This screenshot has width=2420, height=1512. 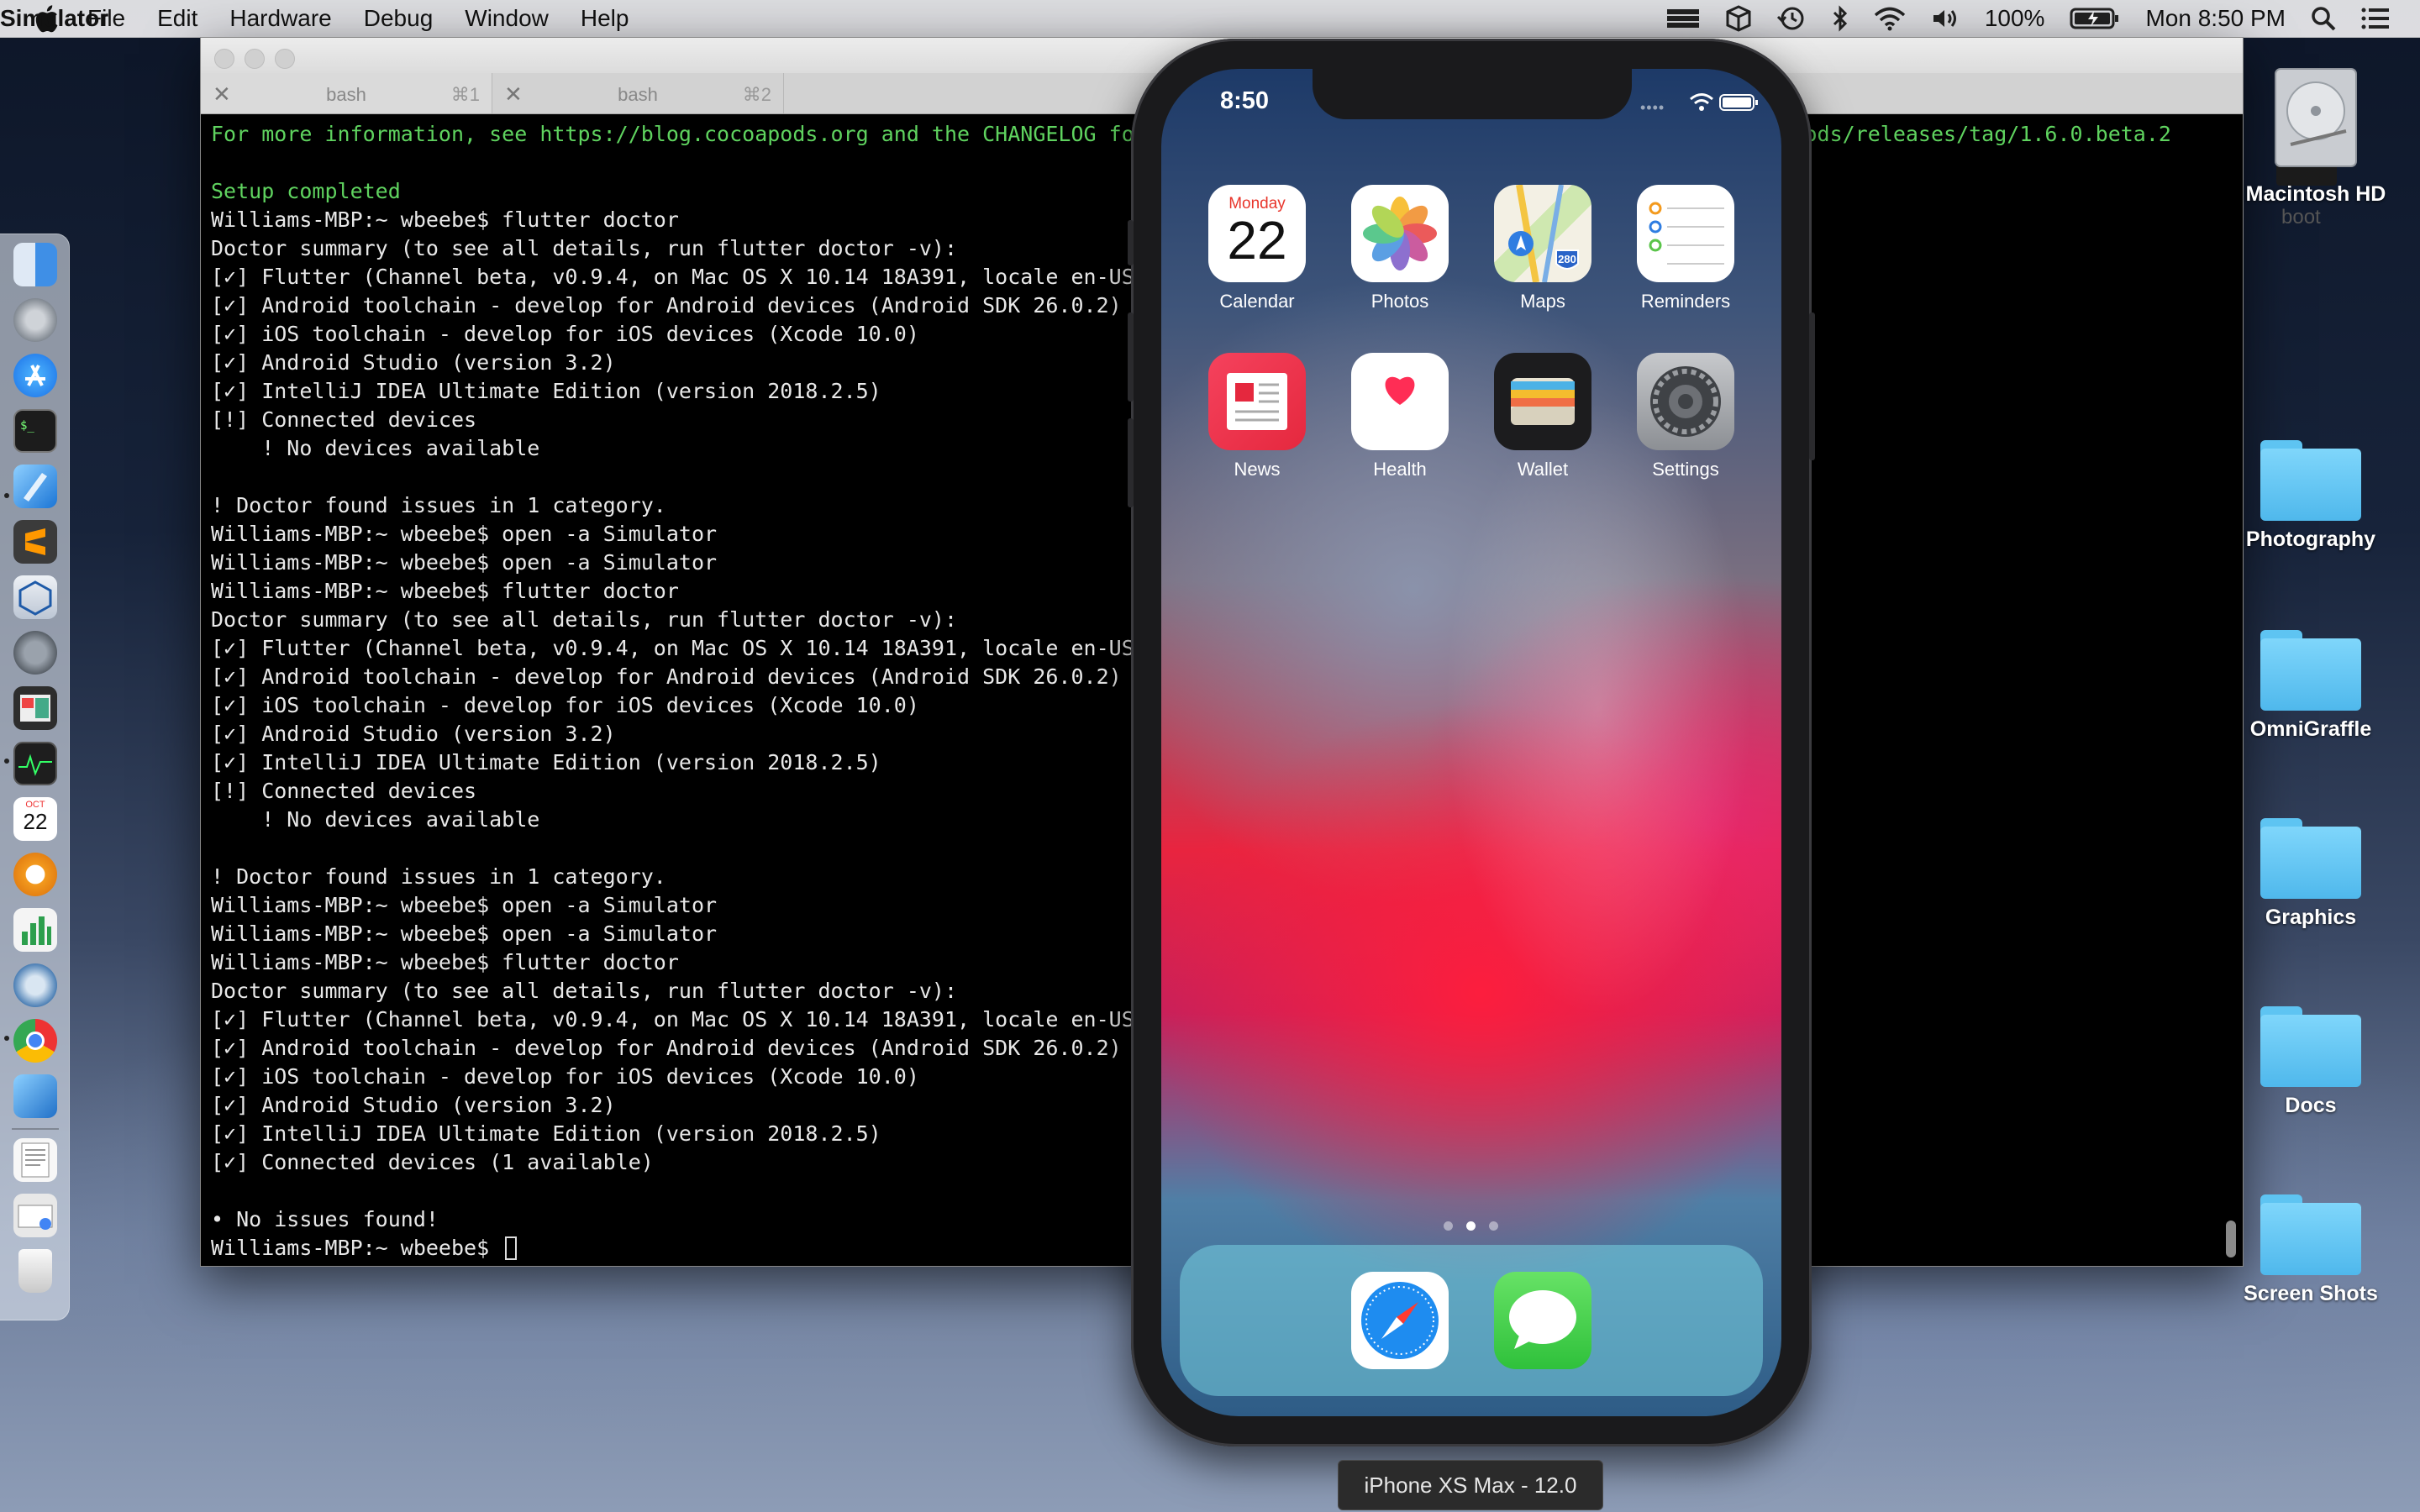 What do you see at coordinates (285, 59) in the screenshot?
I see `zoom-window-button` at bounding box center [285, 59].